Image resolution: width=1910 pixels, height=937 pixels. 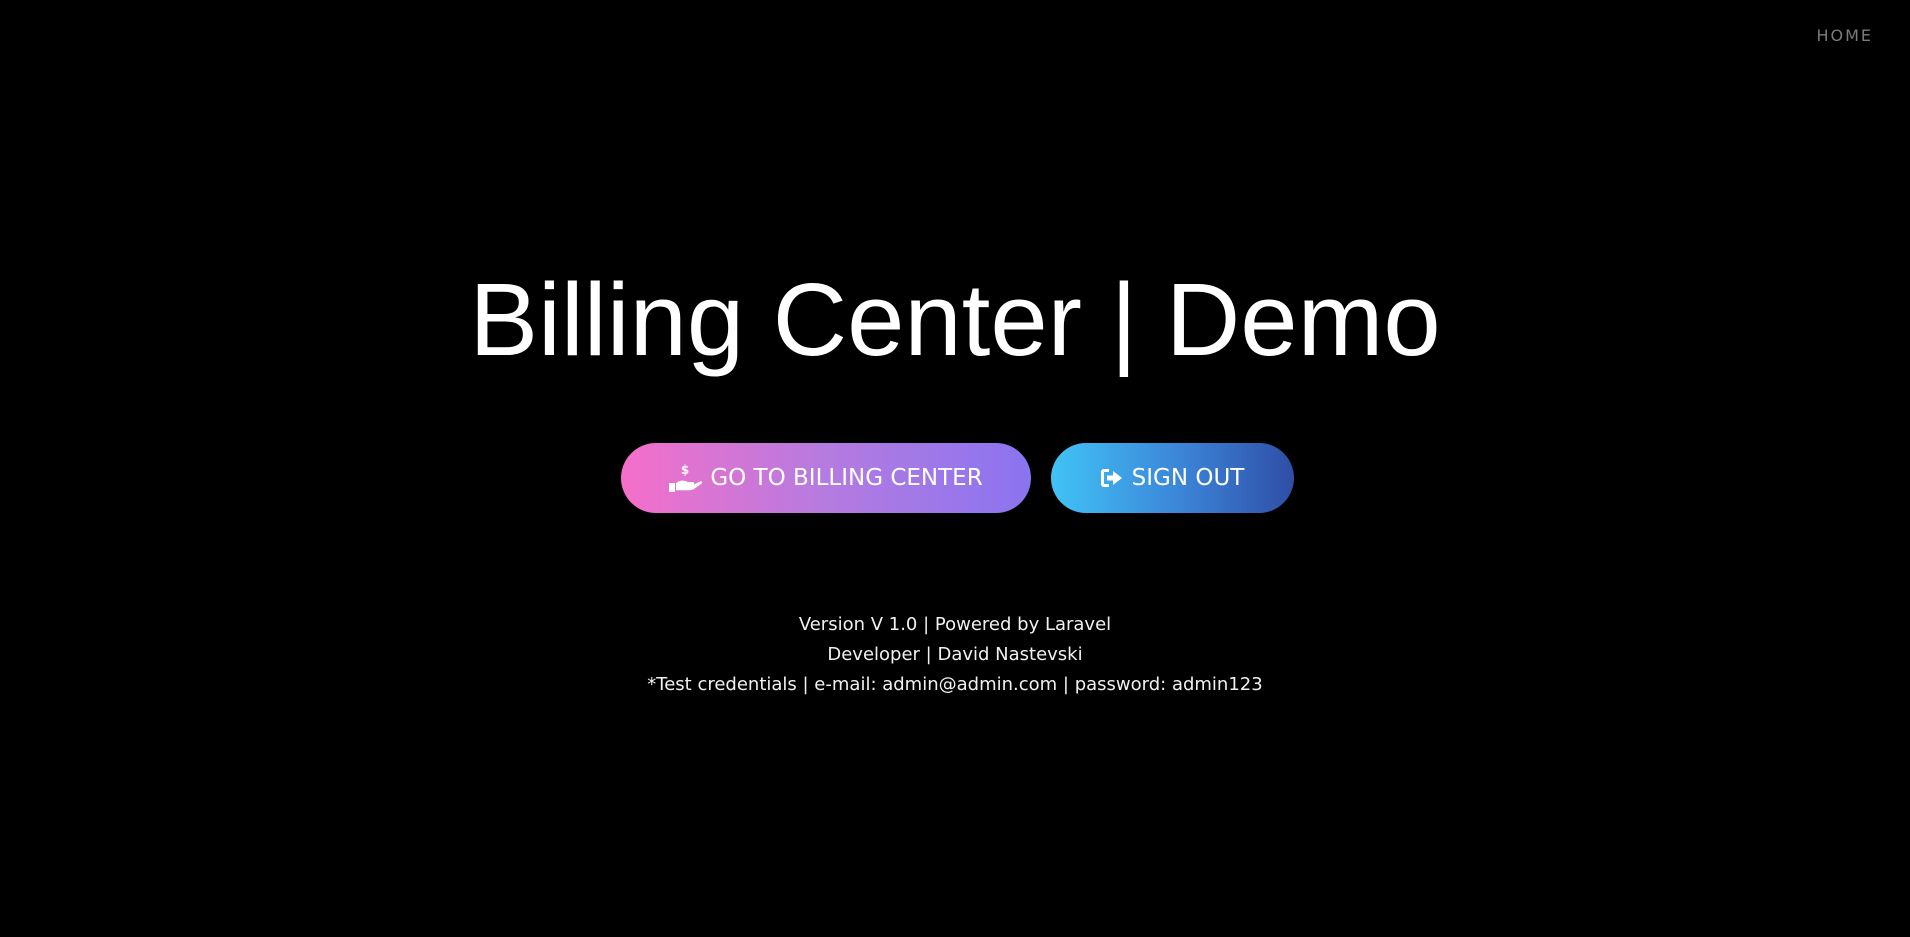 I want to click on billing-button-label: GO TO BILLING CENTER, so click(x=846, y=478).